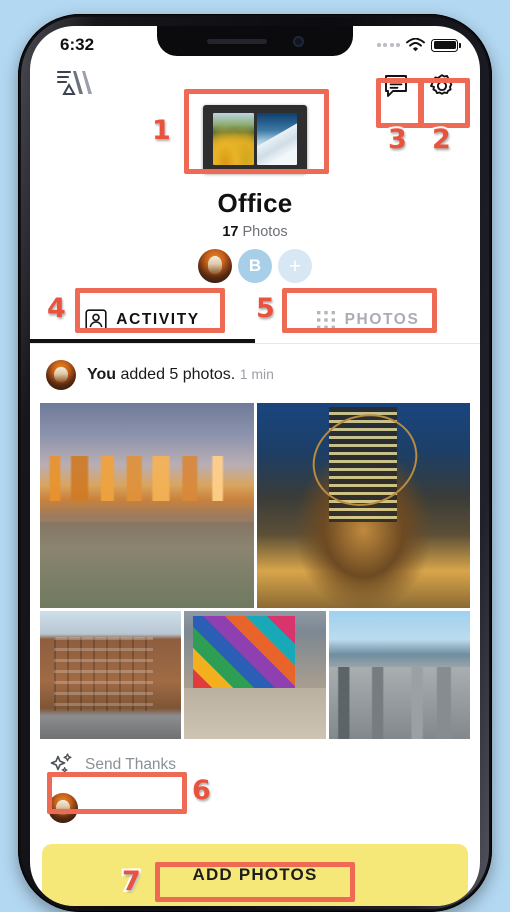 This screenshot has height=912, width=510. I want to click on avatar-initial: B, so click(255, 266).